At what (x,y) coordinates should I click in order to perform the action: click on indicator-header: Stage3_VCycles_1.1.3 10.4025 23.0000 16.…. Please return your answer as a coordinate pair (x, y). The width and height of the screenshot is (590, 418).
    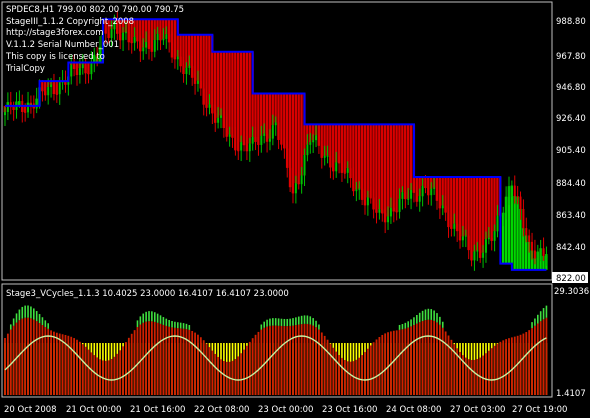
    Looking at the image, I should click on (147, 294).